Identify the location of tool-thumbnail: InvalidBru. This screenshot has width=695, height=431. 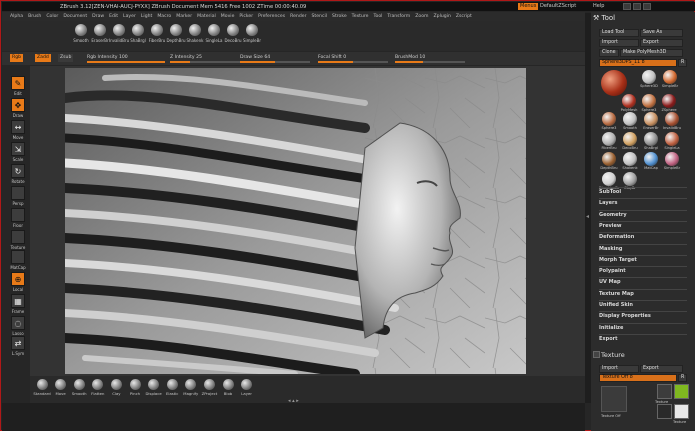
(672, 121).